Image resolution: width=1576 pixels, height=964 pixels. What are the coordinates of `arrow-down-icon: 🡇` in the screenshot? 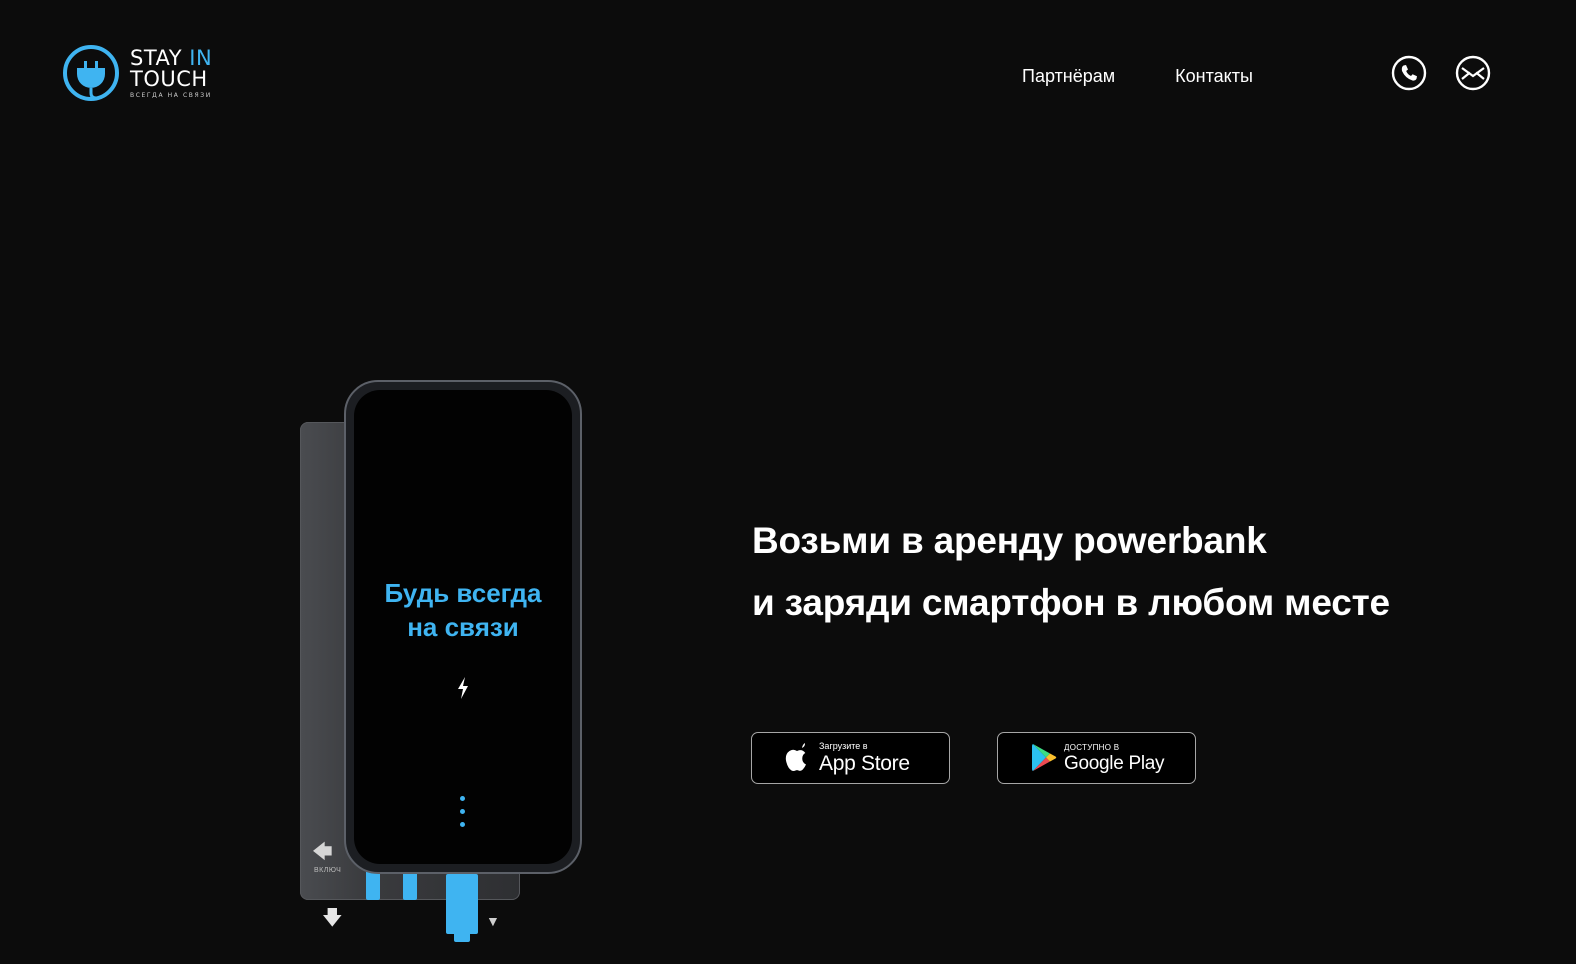 It's located at (332, 918).